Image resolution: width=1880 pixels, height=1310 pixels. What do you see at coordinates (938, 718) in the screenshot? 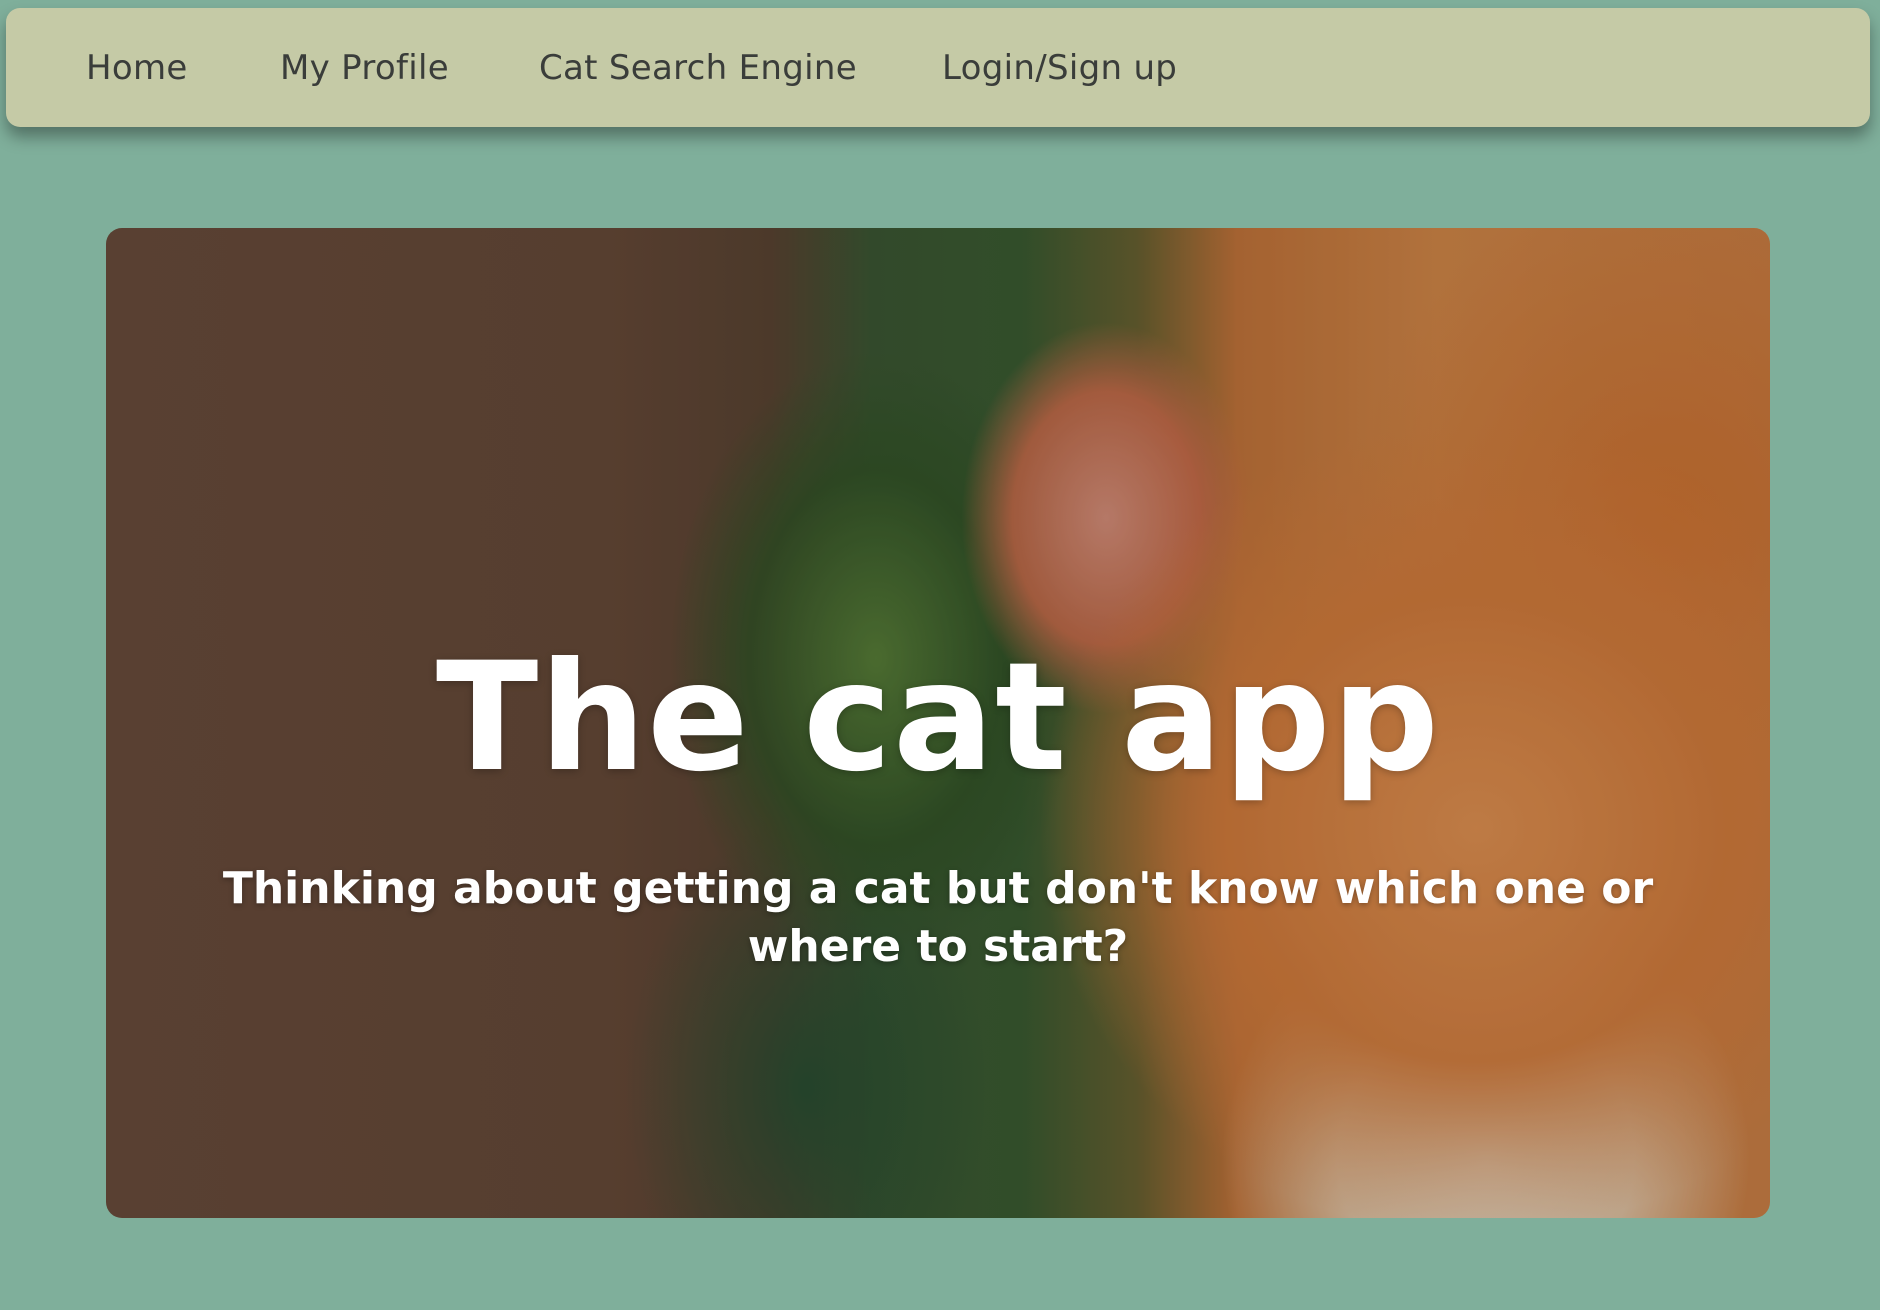
I see `hero-title: The cat app` at bounding box center [938, 718].